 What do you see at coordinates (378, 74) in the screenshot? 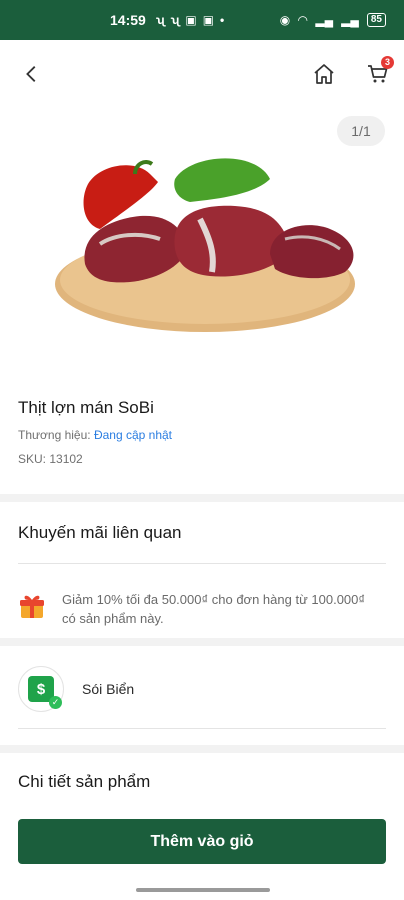
I see `cart-button: 3` at bounding box center [378, 74].